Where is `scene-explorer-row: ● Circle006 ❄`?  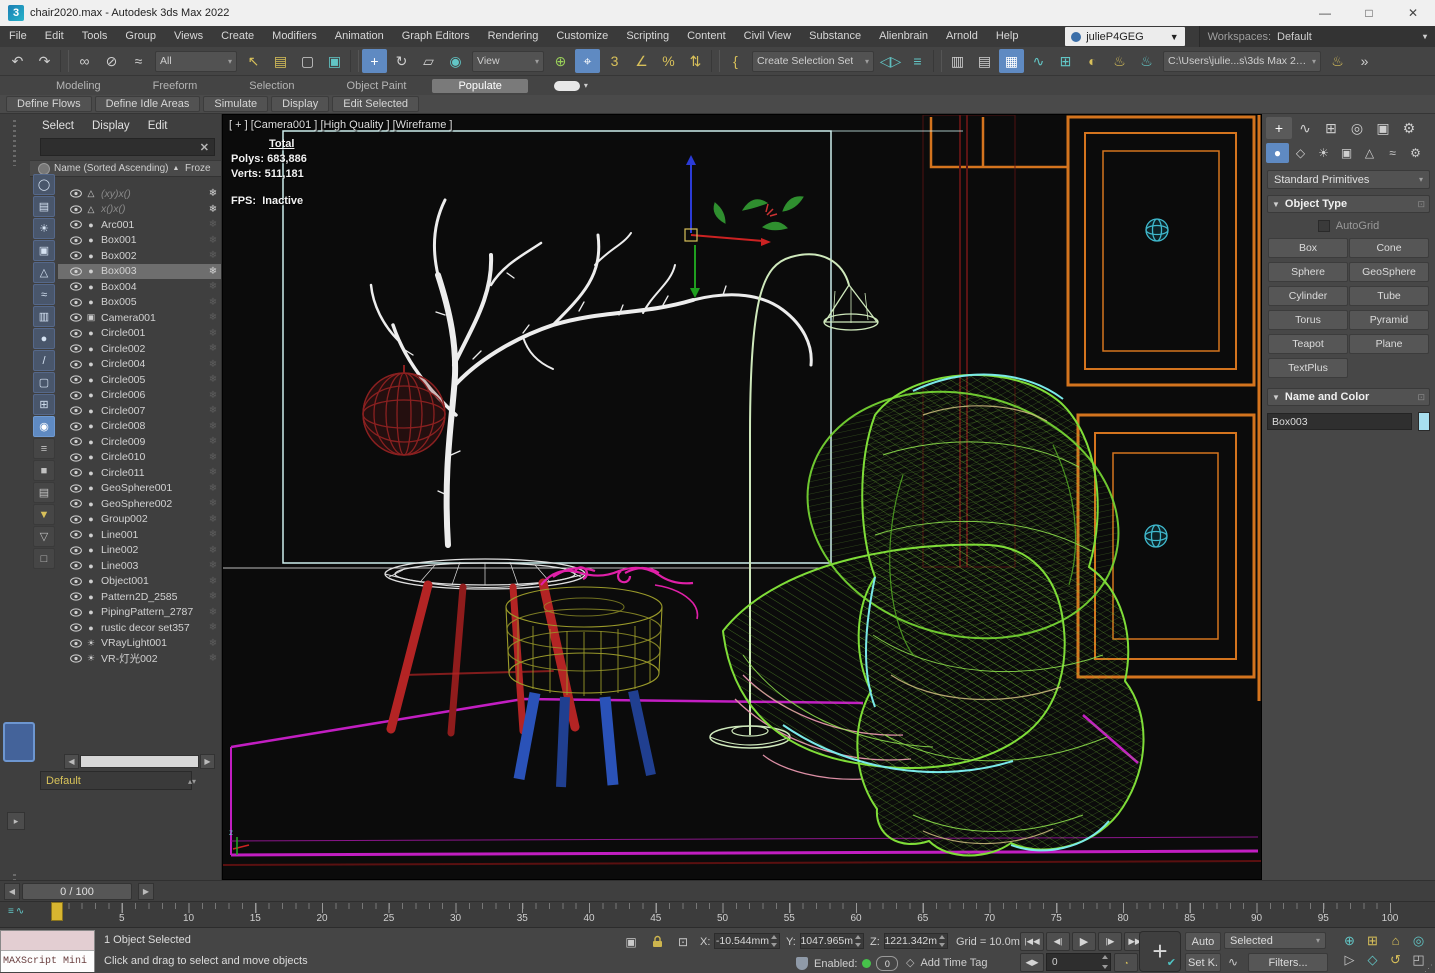 scene-explorer-row: ● Circle006 ❄ is located at coordinates (139, 396).